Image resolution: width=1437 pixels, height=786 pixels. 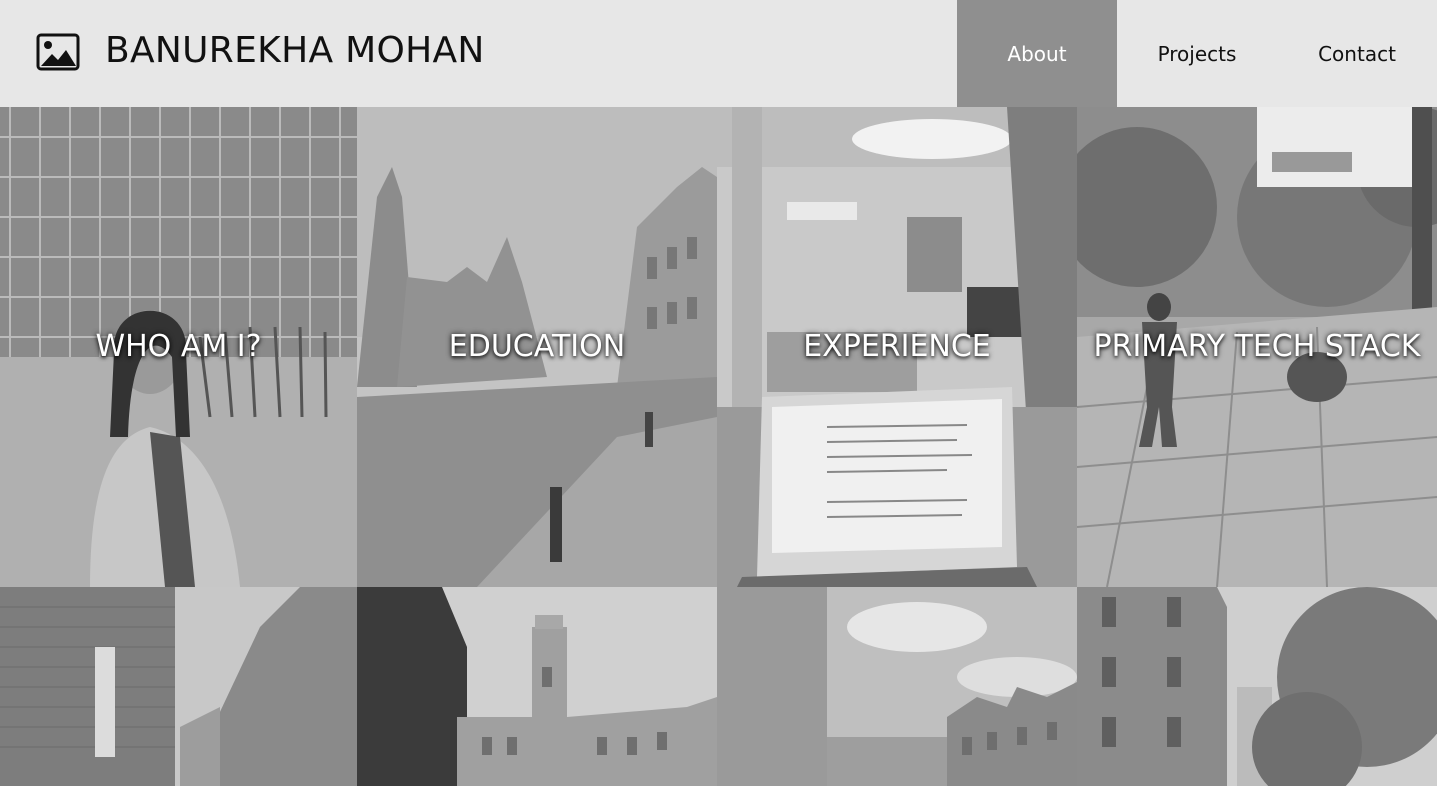 I want to click on nav-projects: Projects, so click(x=1197, y=53).